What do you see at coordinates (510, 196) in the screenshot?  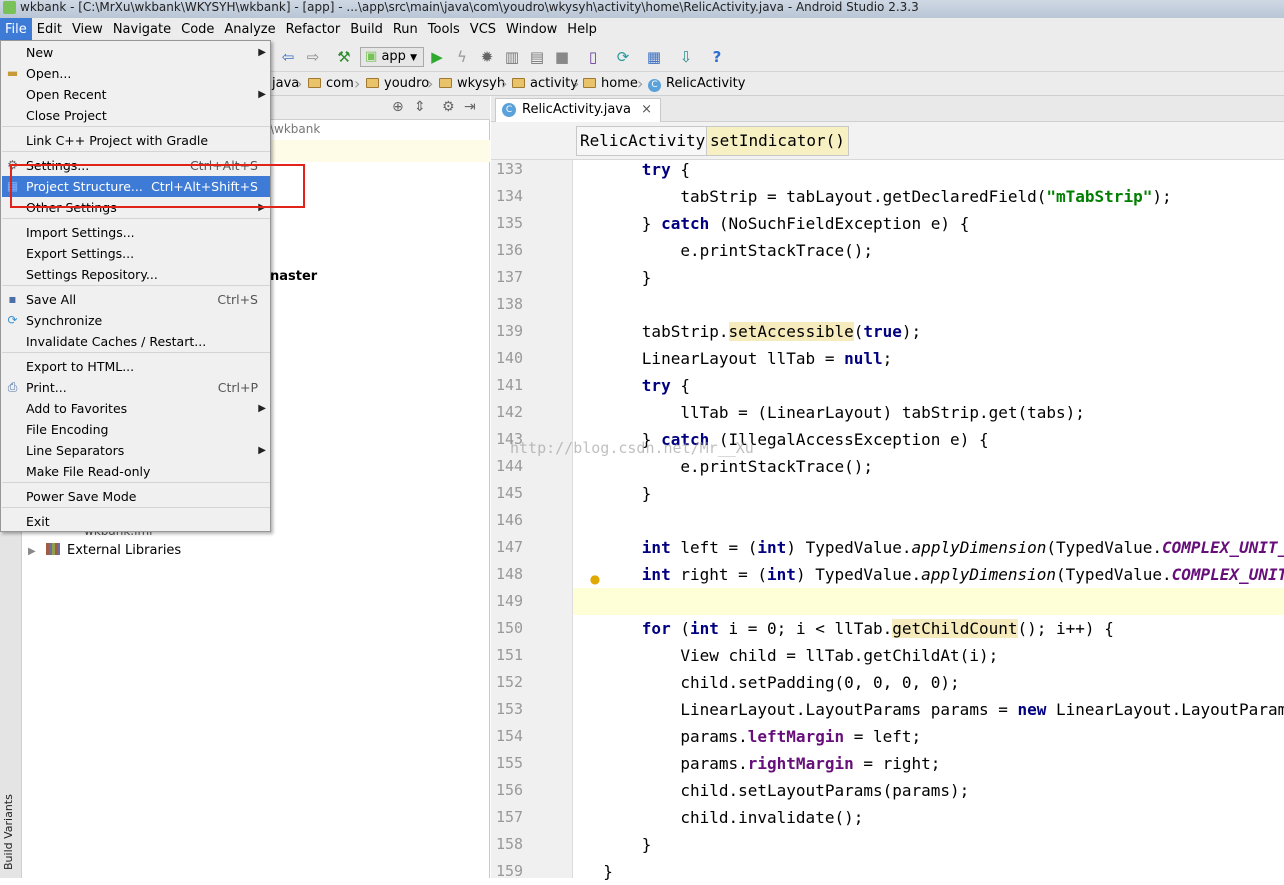 I see `line-number: 134` at bounding box center [510, 196].